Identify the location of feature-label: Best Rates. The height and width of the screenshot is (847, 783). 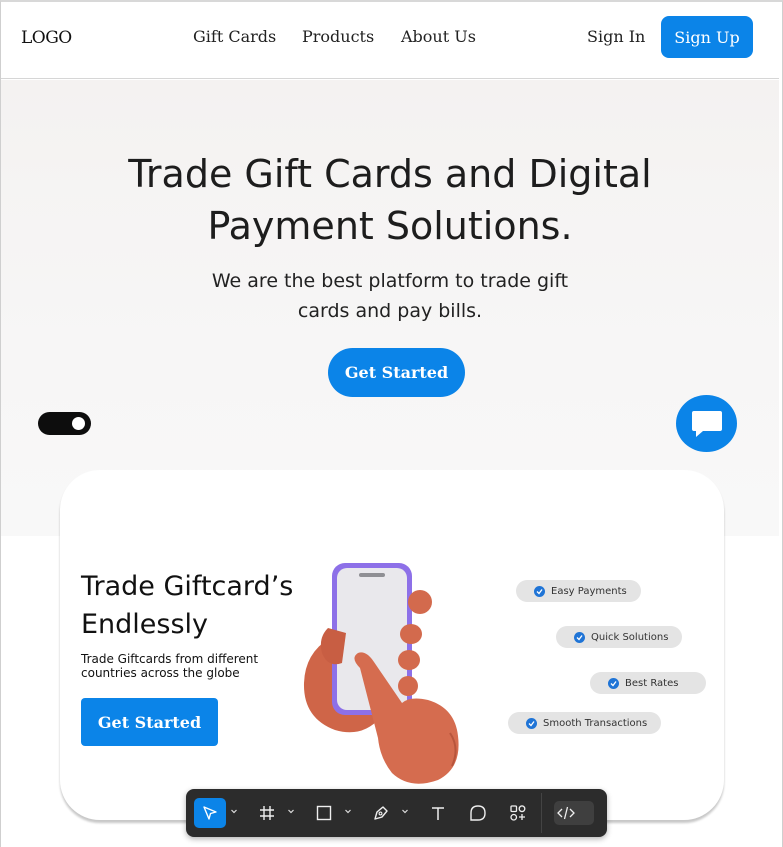
(652, 683).